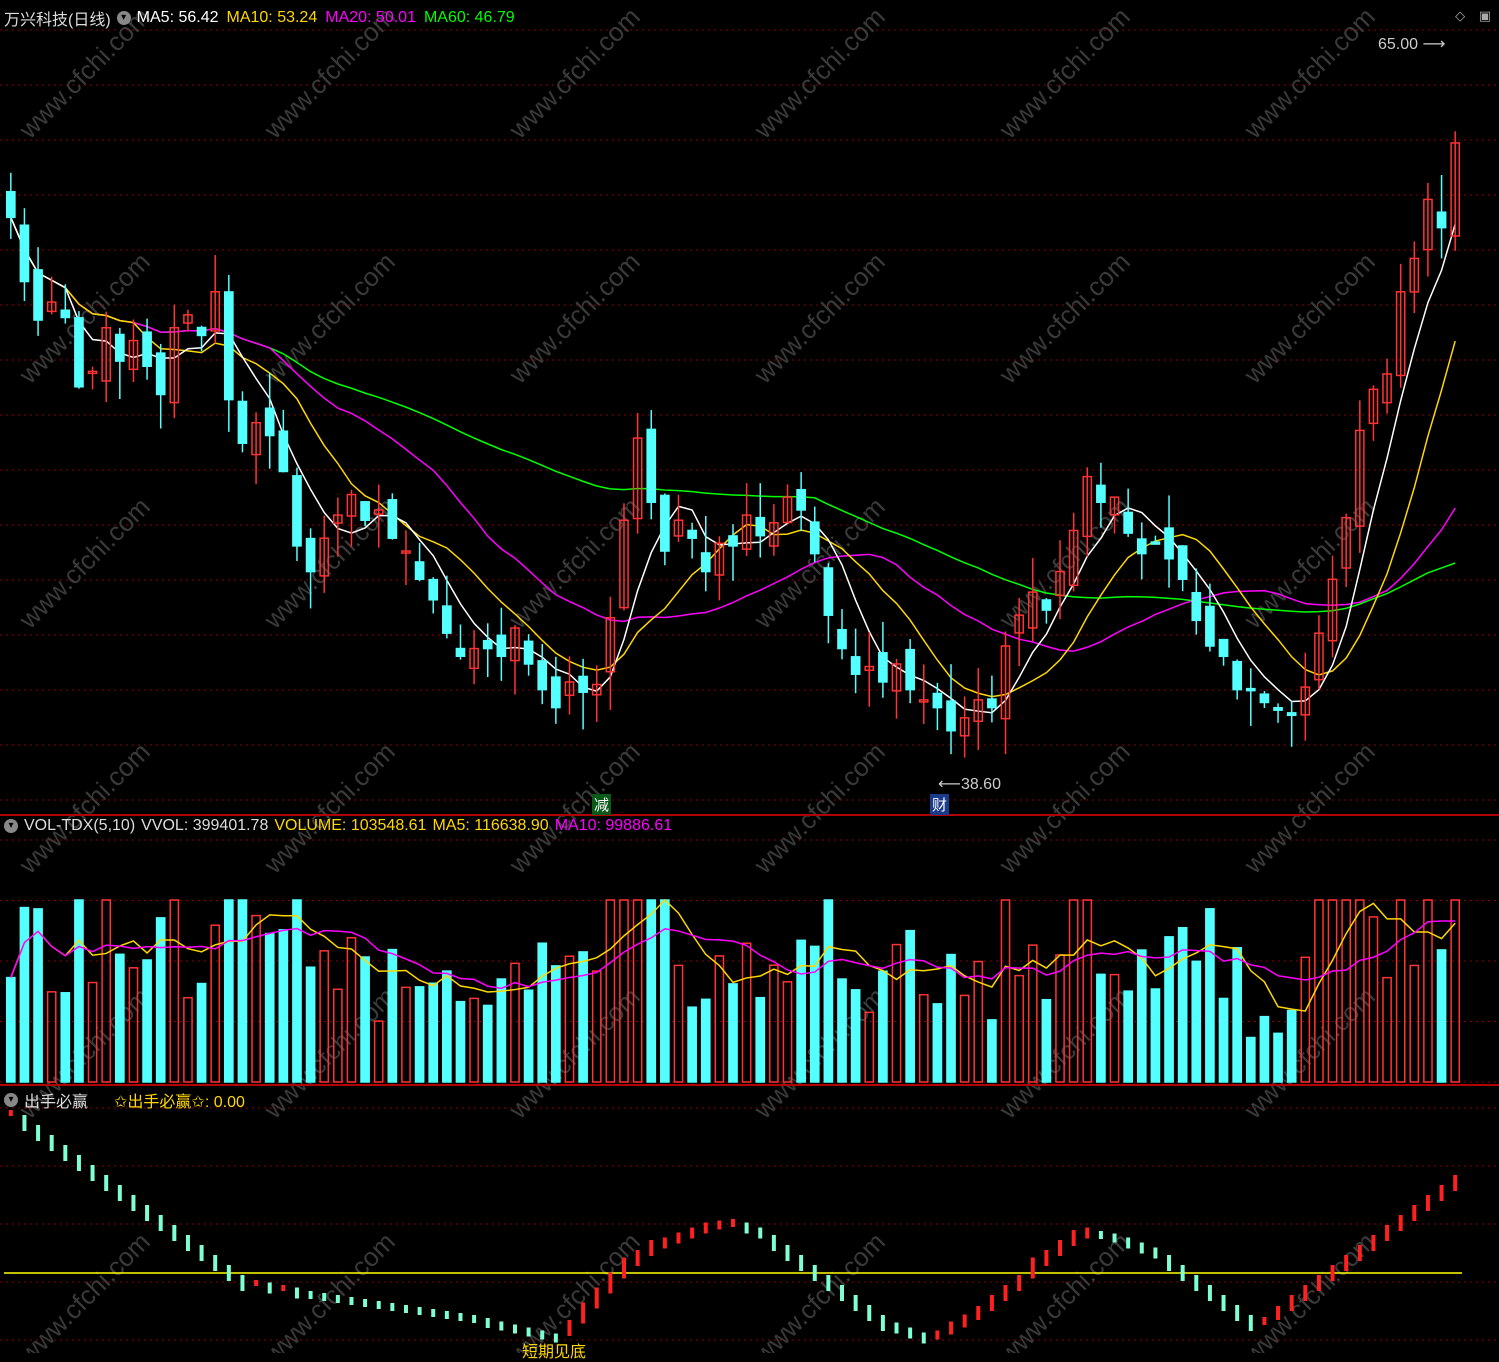 The image size is (1499, 1362). Describe the element at coordinates (272, 17) in the screenshot. I see `ma-legend-1: MA10: 53.24` at that location.